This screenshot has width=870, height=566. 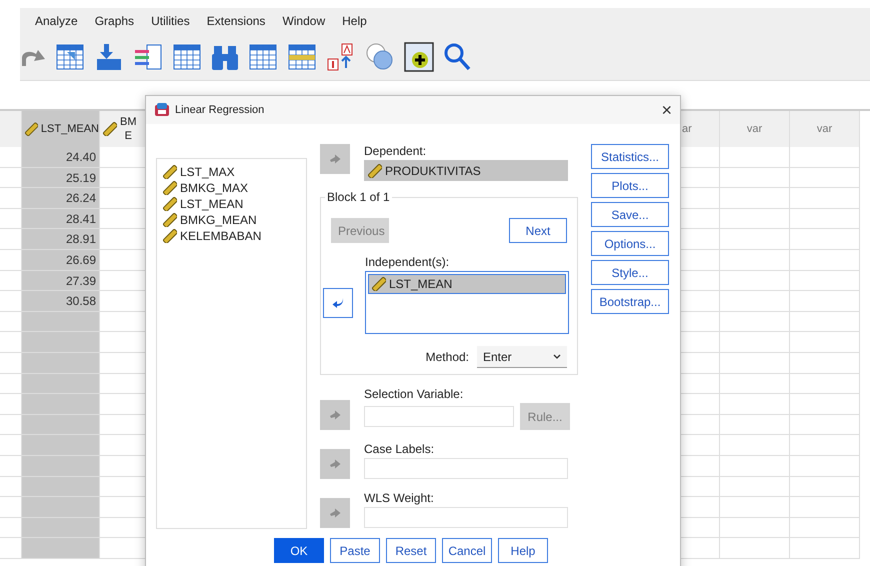 I want to click on field-label: Selection Variable:, so click(x=414, y=394).